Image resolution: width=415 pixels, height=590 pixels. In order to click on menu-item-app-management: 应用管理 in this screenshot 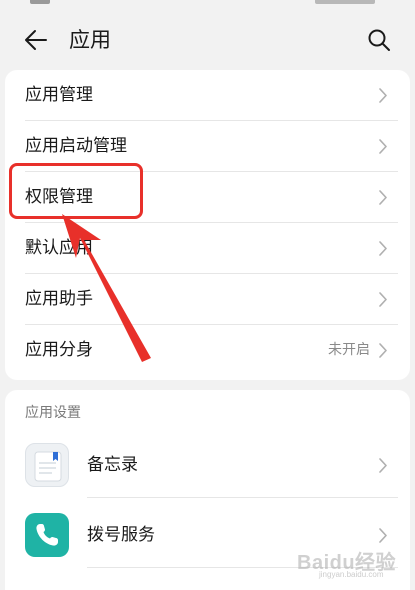, I will do `click(207, 95)`.